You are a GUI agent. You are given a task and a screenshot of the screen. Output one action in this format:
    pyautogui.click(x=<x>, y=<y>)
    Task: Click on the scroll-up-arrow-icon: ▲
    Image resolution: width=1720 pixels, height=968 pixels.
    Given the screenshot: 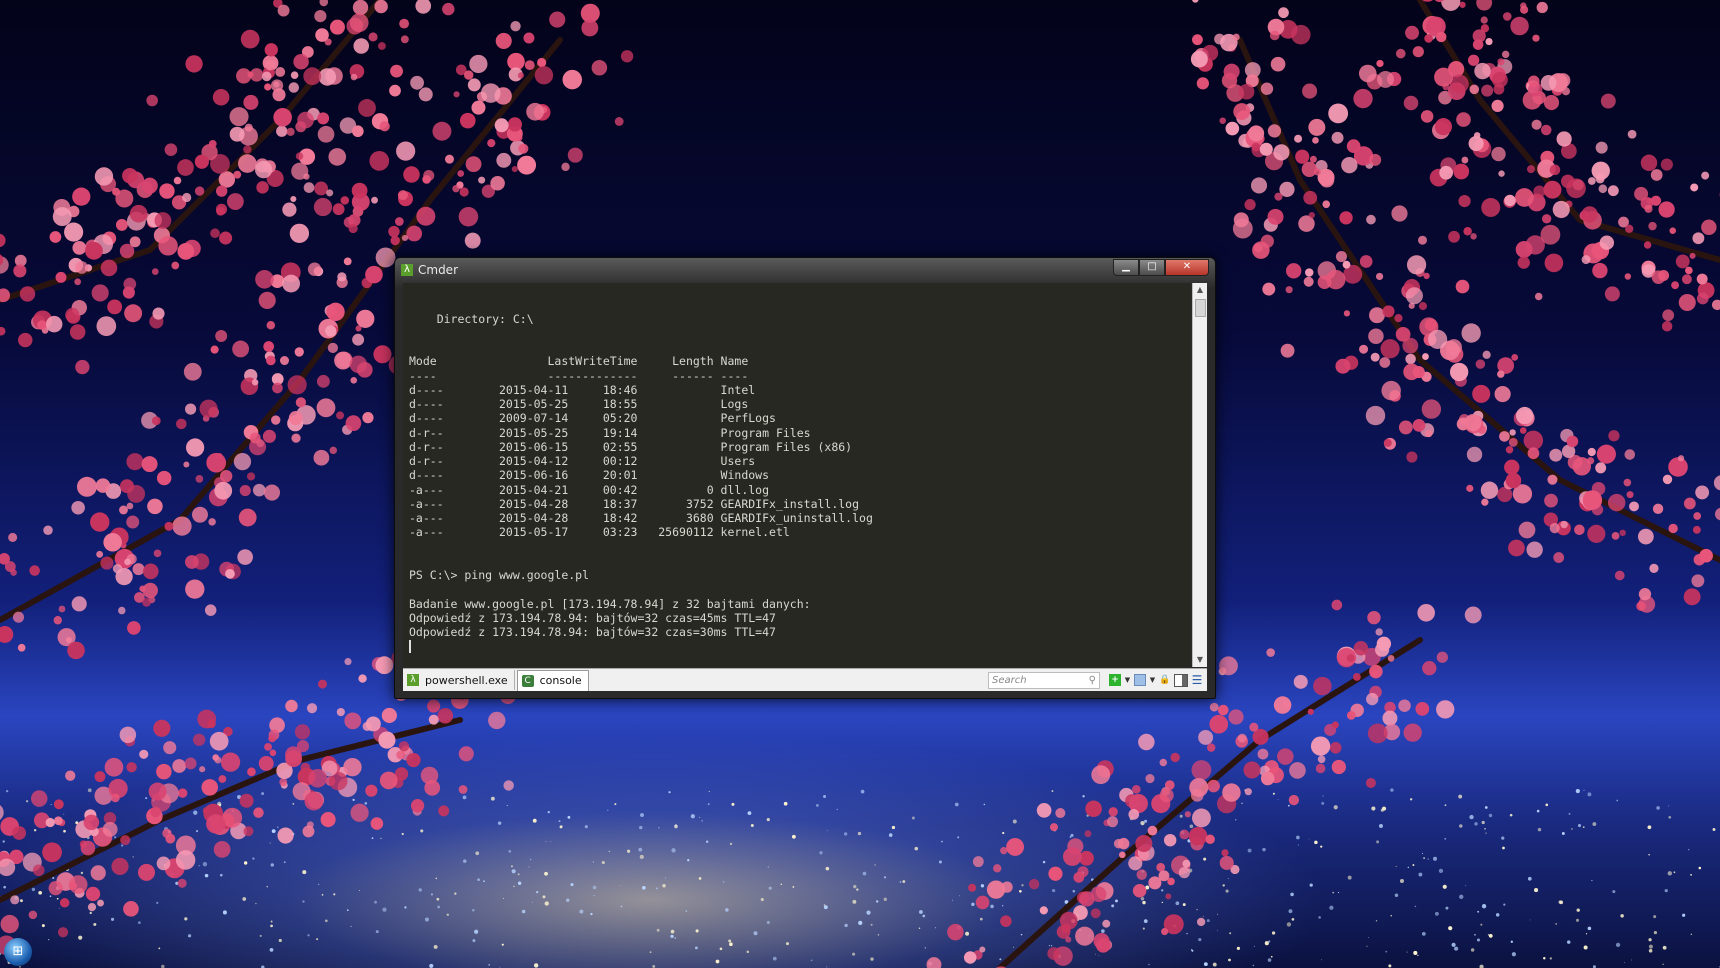 What is the action you would take?
    pyautogui.click(x=1200, y=290)
    